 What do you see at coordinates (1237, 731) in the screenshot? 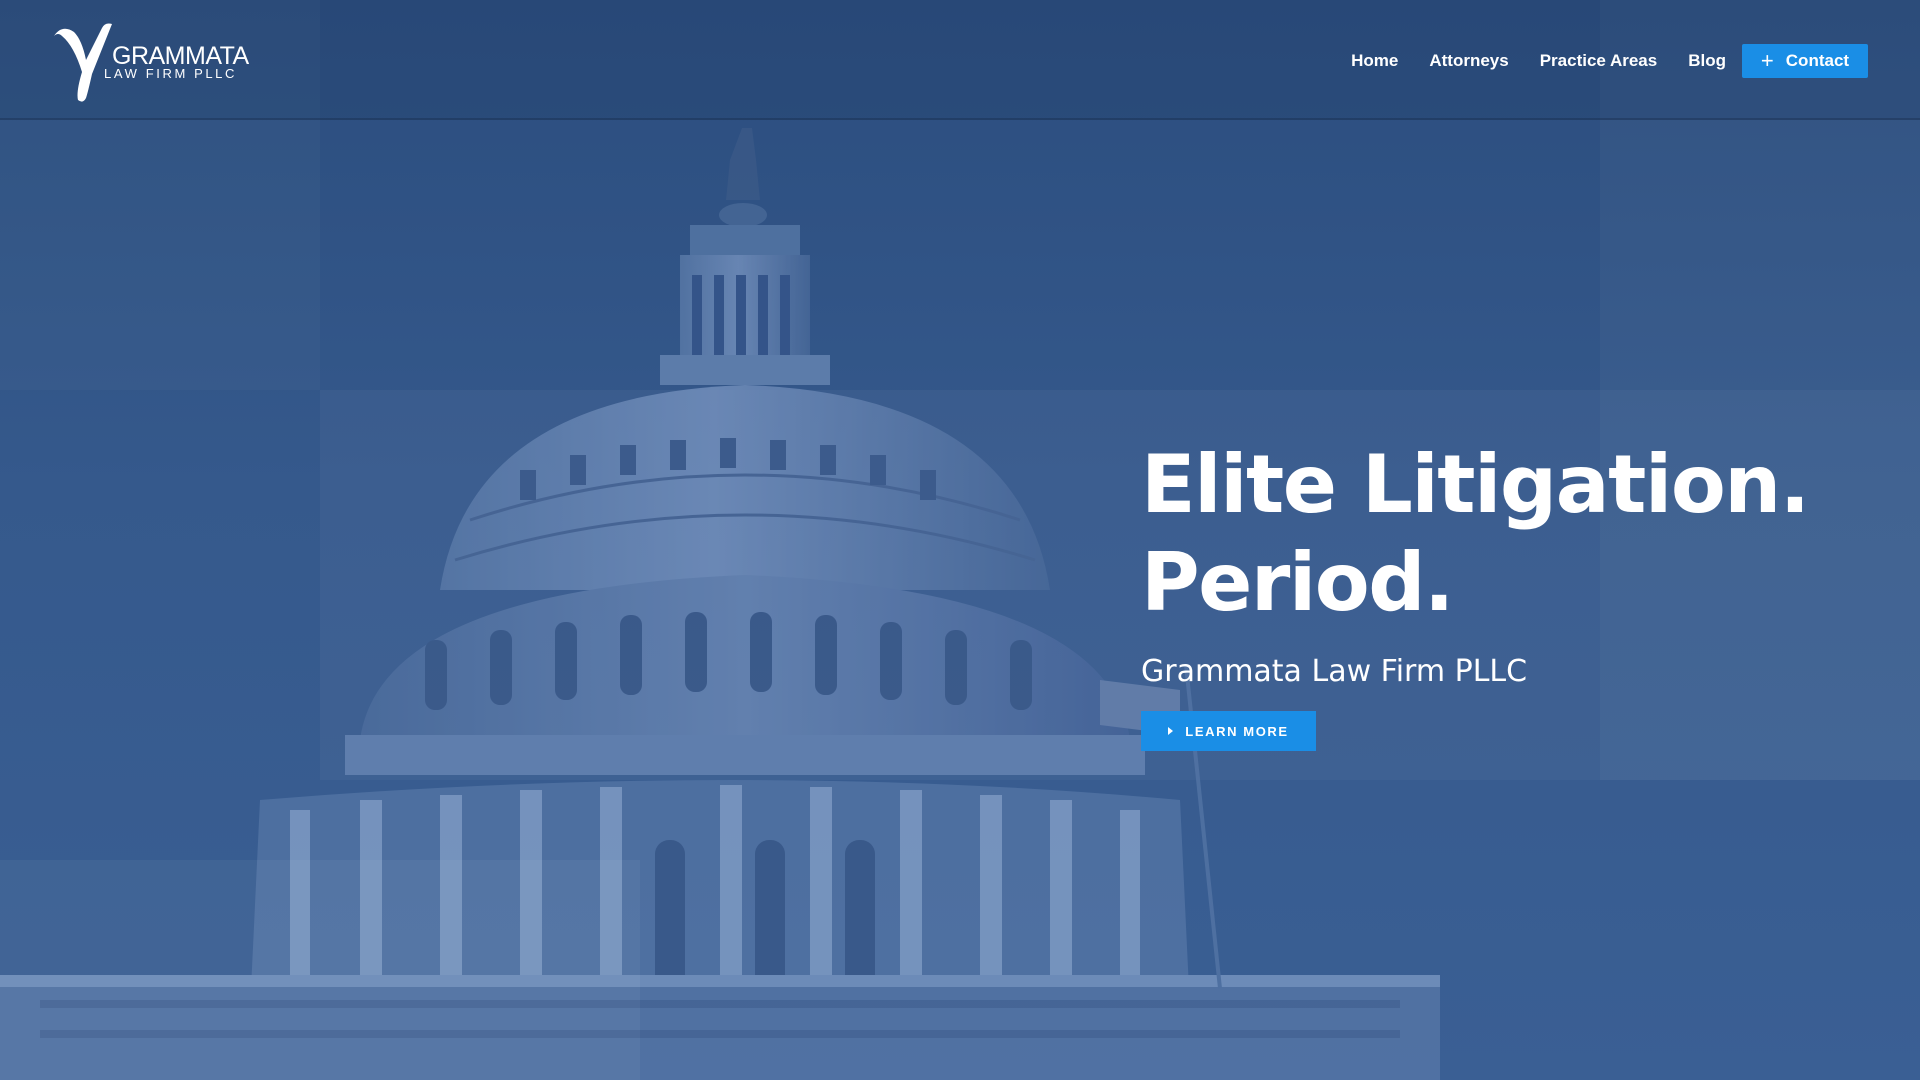
I see `learn-more-label: LEARN MORE` at bounding box center [1237, 731].